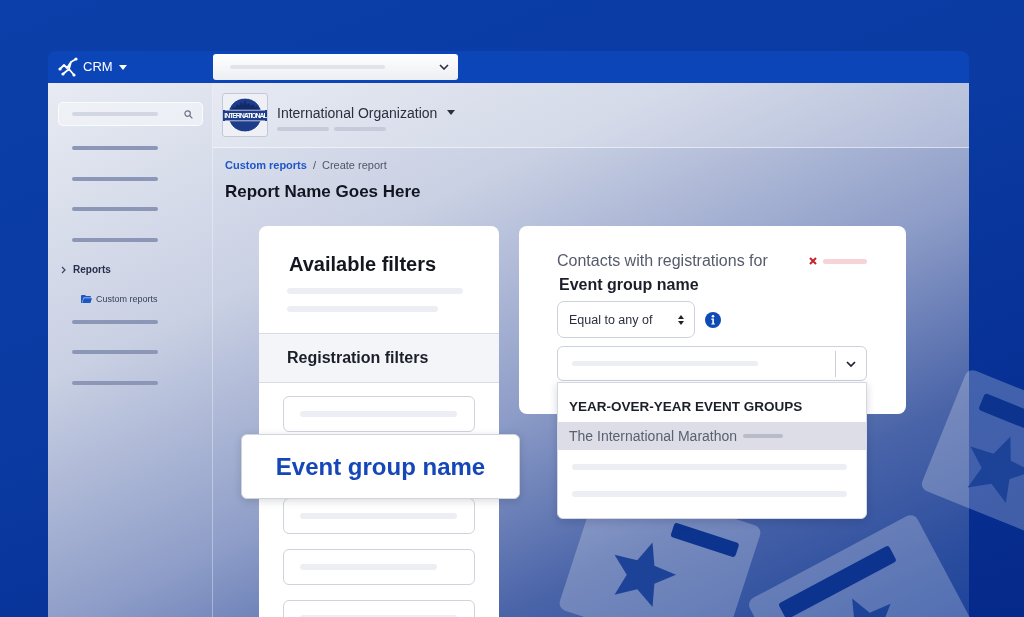 This screenshot has width=1024, height=617. What do you see at coordinates (838, 261) in the screenshot?
I see `remove-button` at bounding box center [838, 261].